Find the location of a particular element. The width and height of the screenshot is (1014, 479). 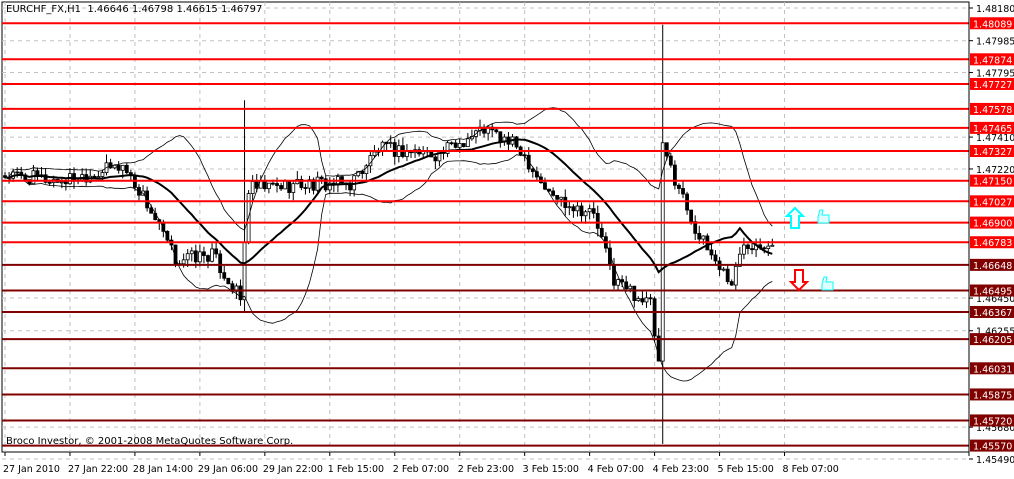

x-tick-label: 29 Jan 22:00 is located at coordinates (293, 469).